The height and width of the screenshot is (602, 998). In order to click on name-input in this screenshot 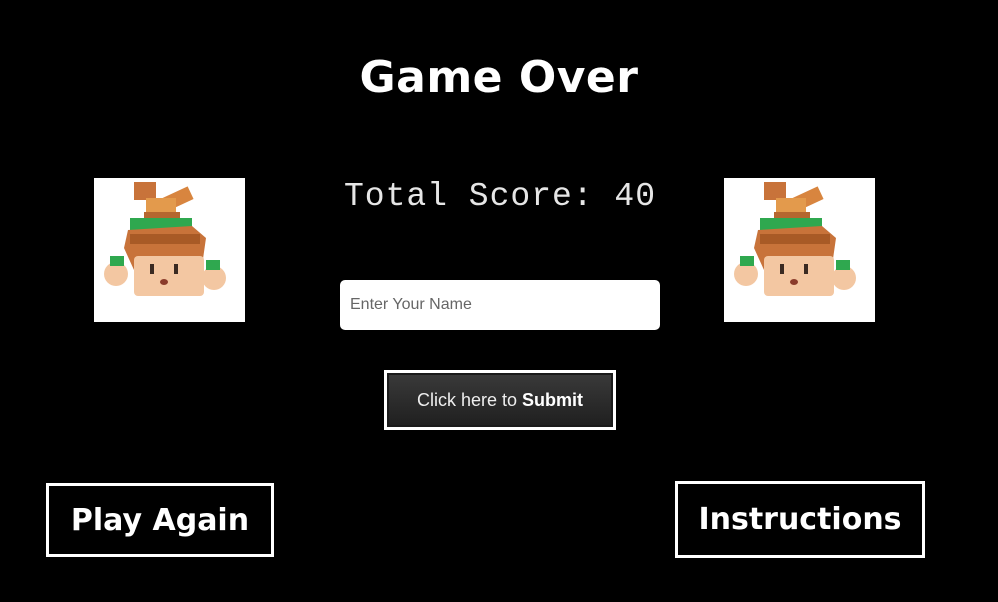, I will do `click(500, 305)`.